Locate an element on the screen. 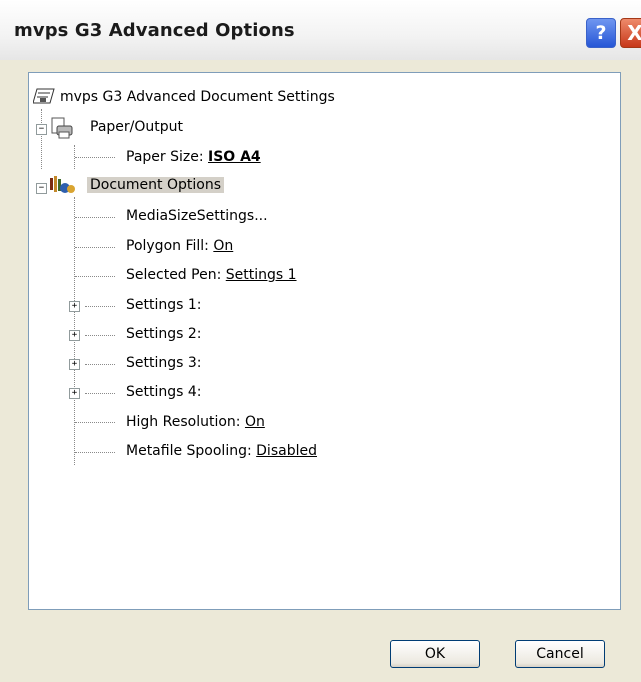  root-label: mvps G3 Advanced Document Settings is located at coordinates (197, 97).